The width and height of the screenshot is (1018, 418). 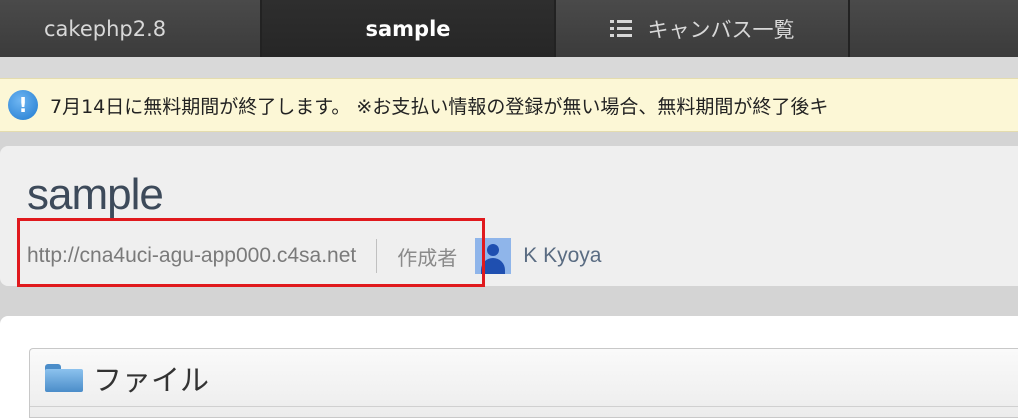 I want to click on spacer, so click(x=509, y=67).